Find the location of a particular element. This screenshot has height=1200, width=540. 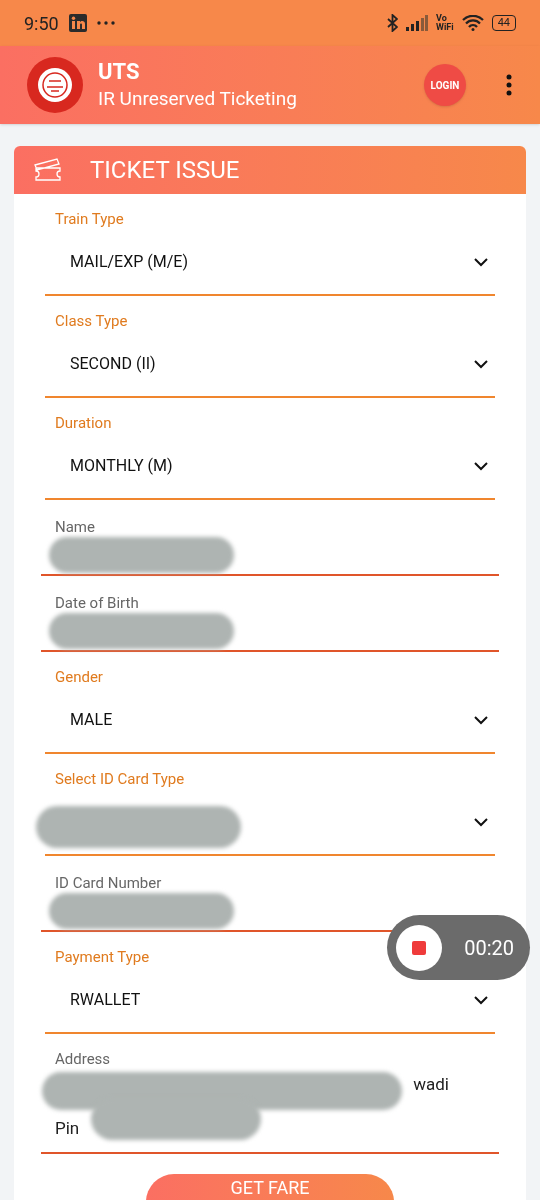

stop-recording-button is located at coordinates (419, 947).